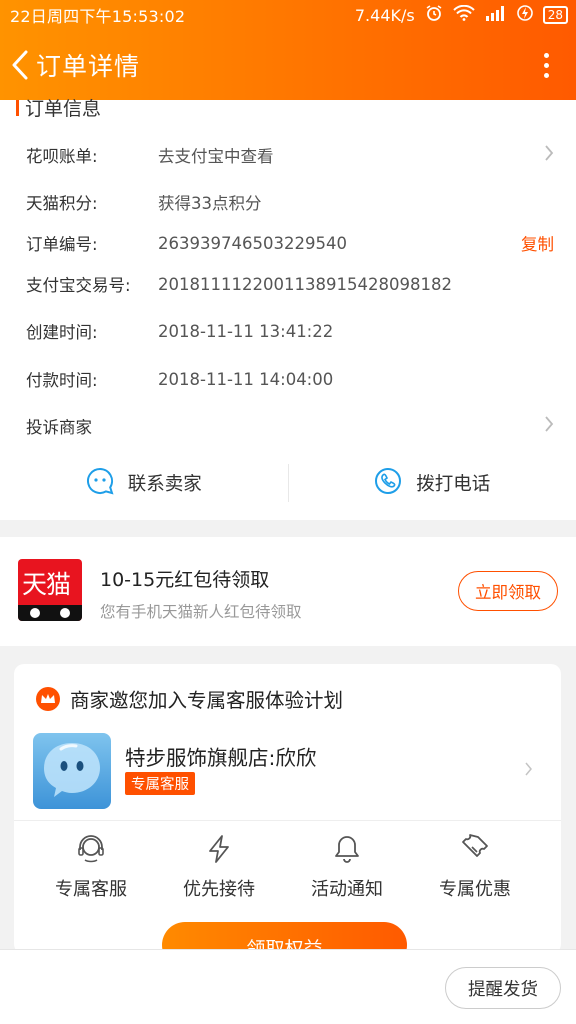  I want to click on order-number-value: 263939746503229540, so click(252, 243).